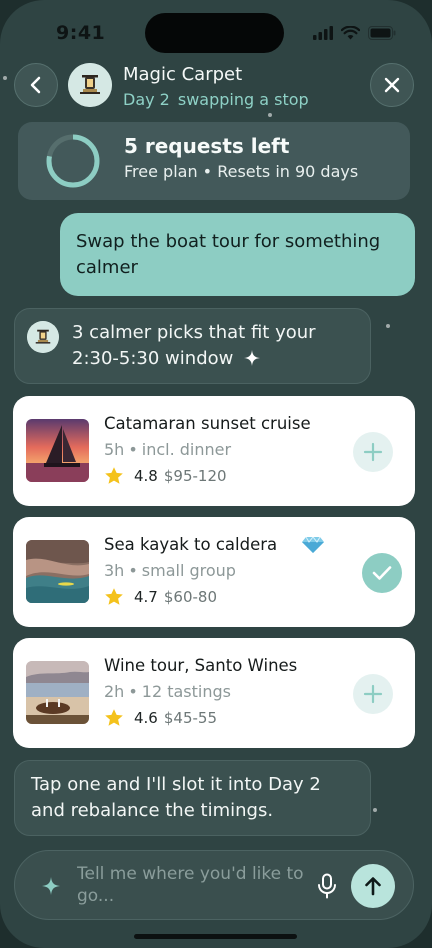 The image size is (432, 948). I want to click on option-price: $60-80, so click(190, 597).